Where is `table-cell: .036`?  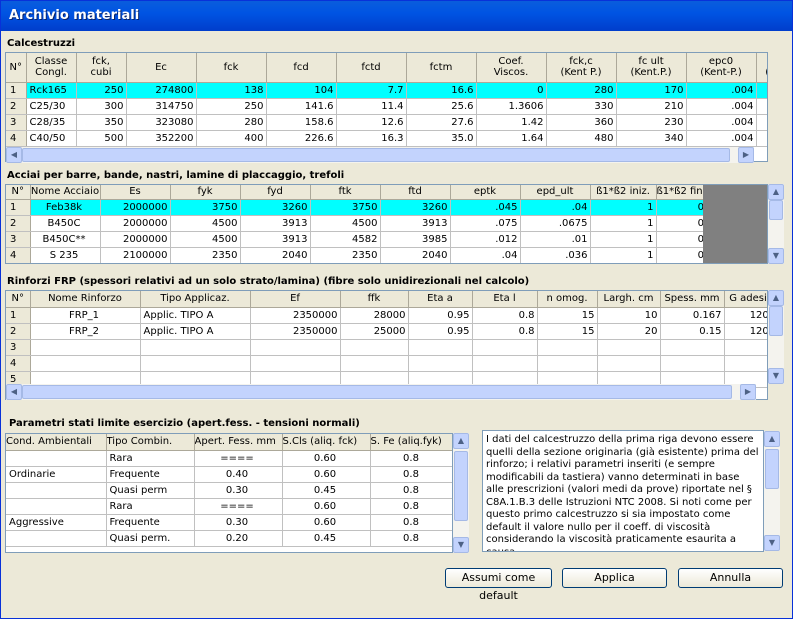 table-cell: .036 is located at coordinates (555, 255).